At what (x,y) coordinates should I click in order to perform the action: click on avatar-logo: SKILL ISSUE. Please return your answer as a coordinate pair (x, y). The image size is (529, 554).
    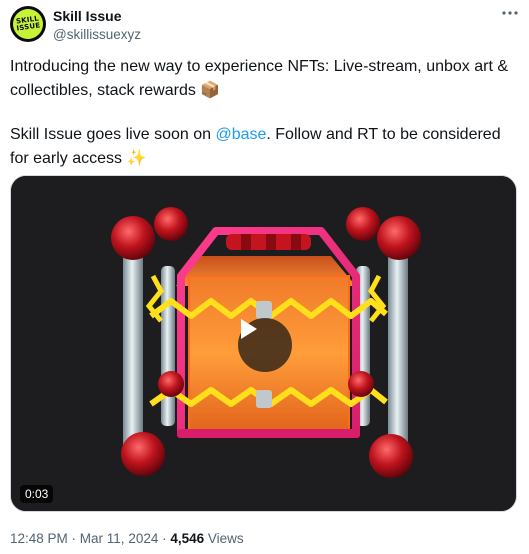
    Looking at the image, I should click on (28, 24).